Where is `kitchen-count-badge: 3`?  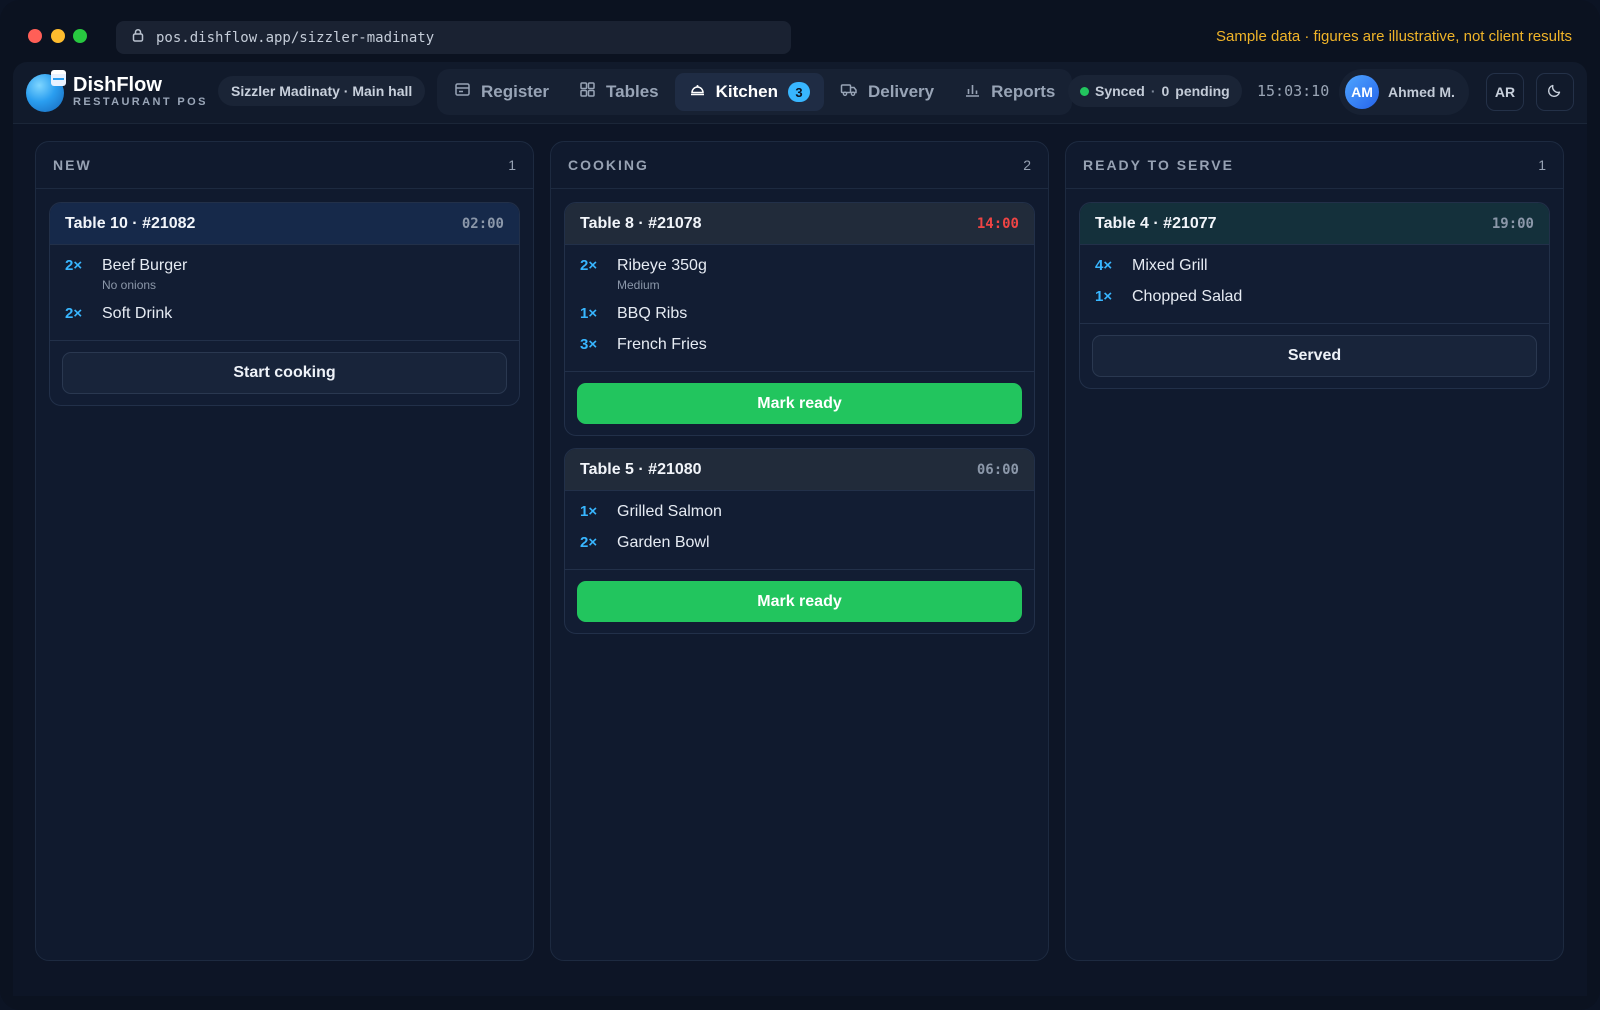
kitchen-count-badge: 3 is located at coordinates (798, 92).